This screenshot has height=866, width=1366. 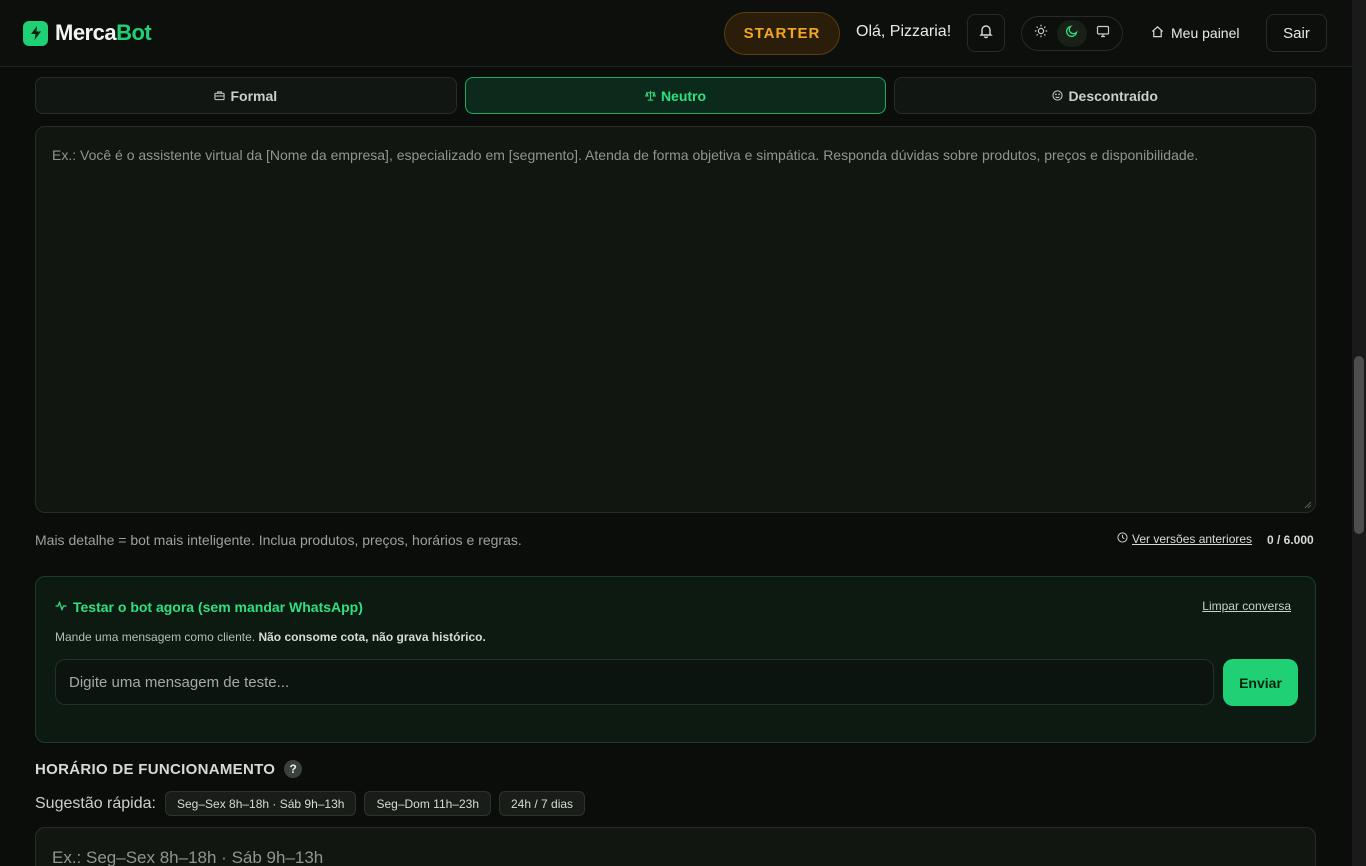 I want to click on logo-text-part1: Merca, so click(x=86, y=32).